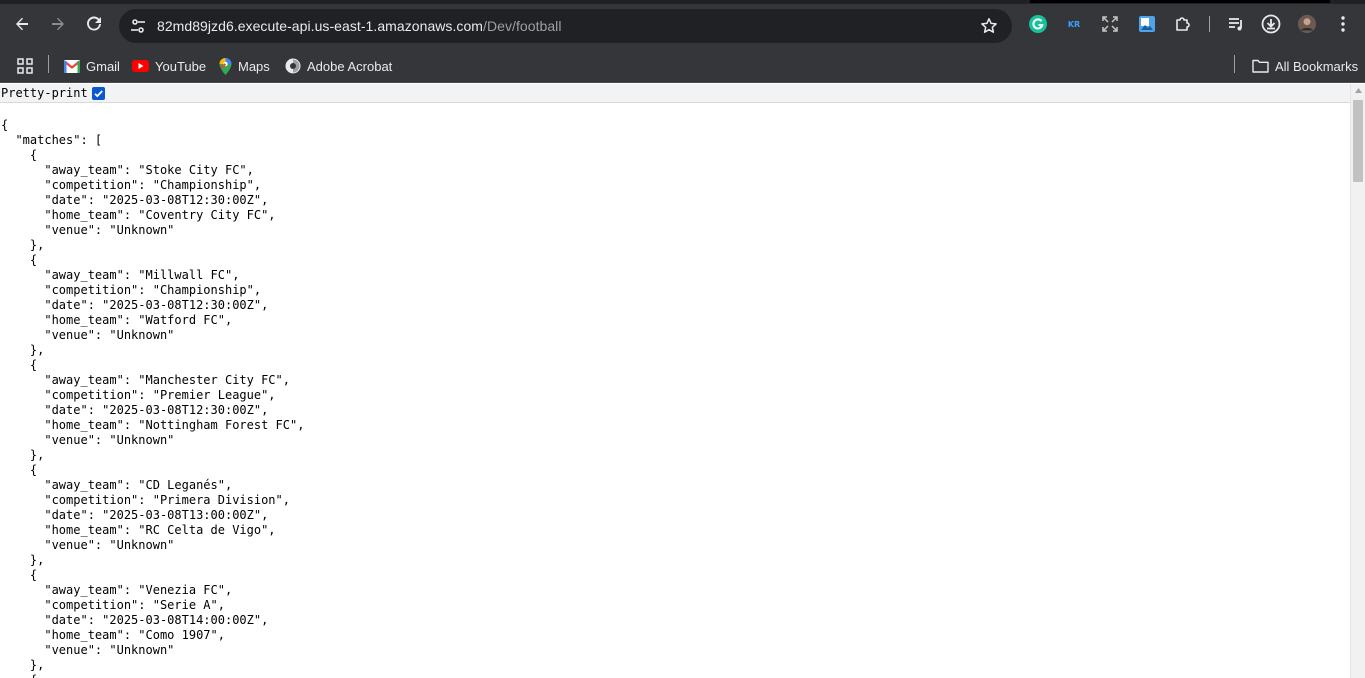 Image resolution: width=1365 pixels, height=678 pixels. I want to click on toolbar-top-strip, so click(682, 2).